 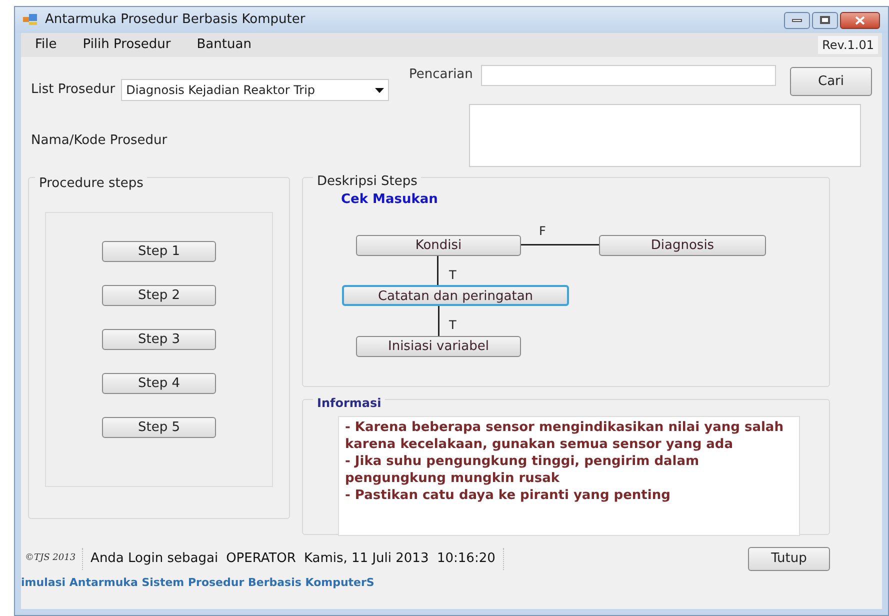 What do you see at coordinates (198, 583) in the screenshot?
I see `footer-text: imulasi Antarmuka Sistem Prosedur Berbasis KomputerS` at bounding box center [198, 583].